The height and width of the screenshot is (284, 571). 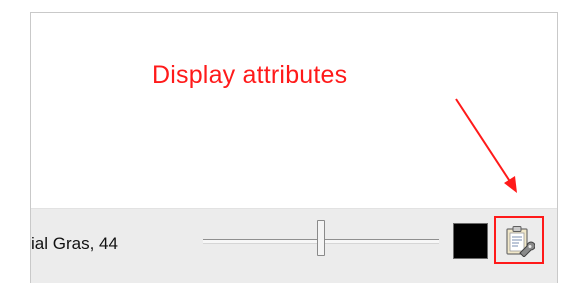 I want to click on clipboard-wrench-icon, so click(x=520, y=241).